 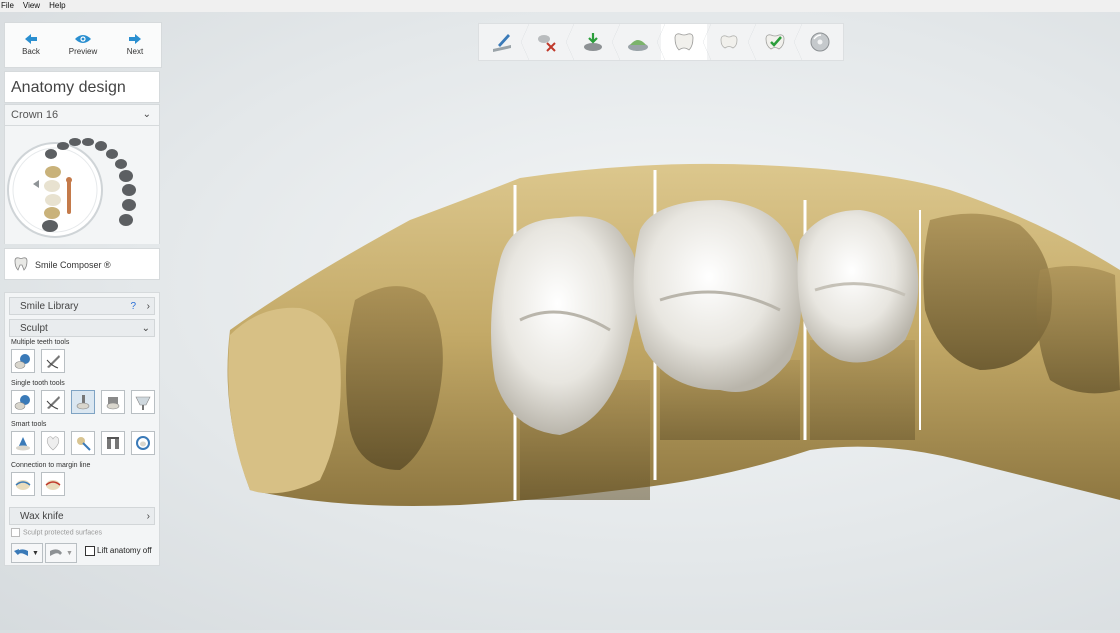 I want to click on connect-margin-button, so click(x=23, y=484).